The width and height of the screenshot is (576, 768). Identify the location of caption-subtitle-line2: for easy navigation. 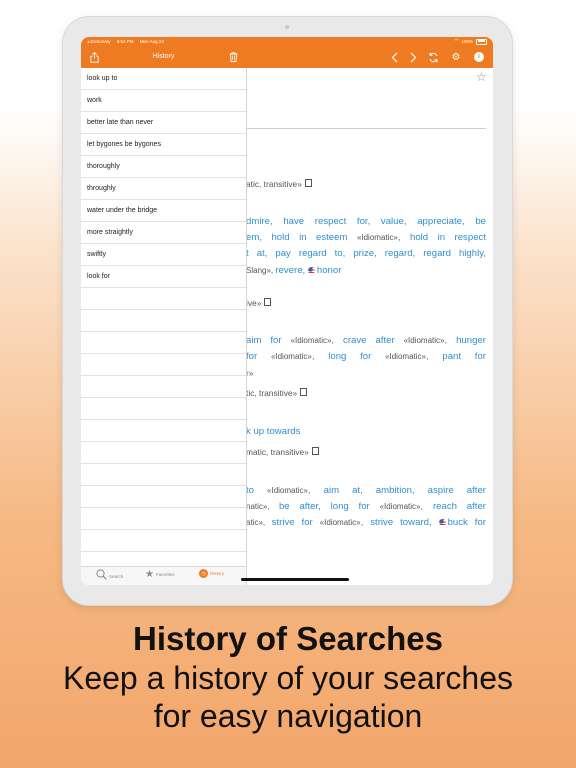
(288, 716).